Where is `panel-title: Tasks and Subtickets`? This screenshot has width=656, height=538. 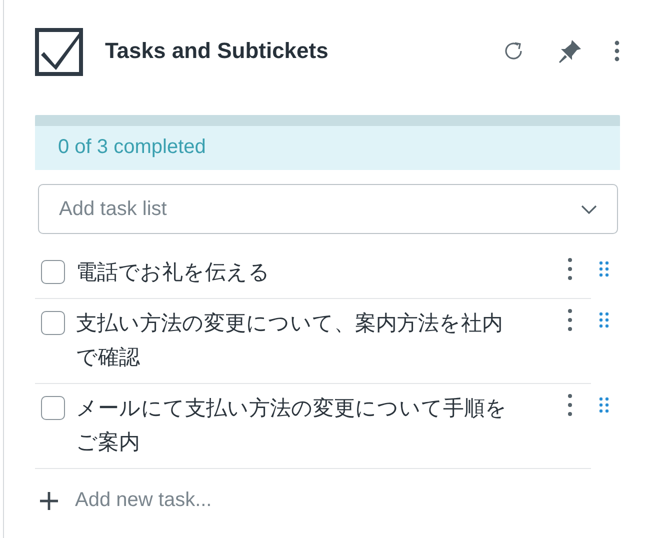 panel-title: Tasks and Subtickets is located at coordinates (216, 51).